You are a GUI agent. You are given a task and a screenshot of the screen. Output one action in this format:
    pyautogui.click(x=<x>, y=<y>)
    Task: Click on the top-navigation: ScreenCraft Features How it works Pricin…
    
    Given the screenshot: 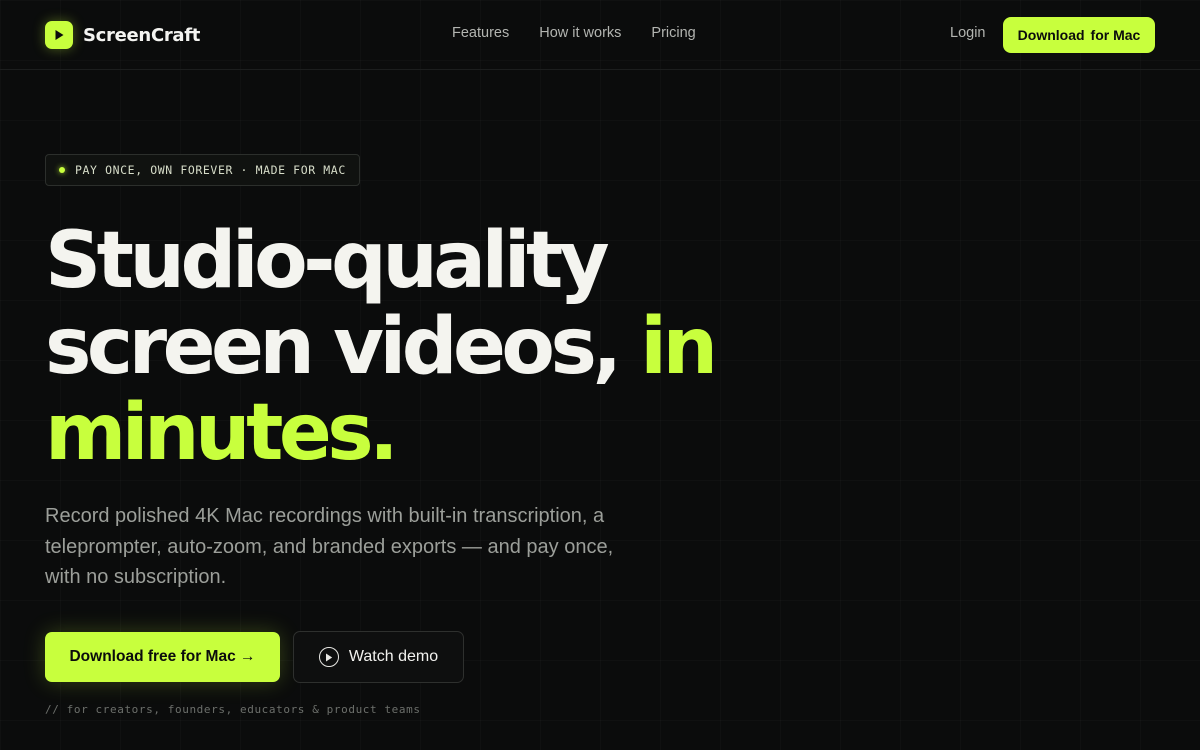 What is the action you would take?
    pyautogui.click(x=600, y=35)
    